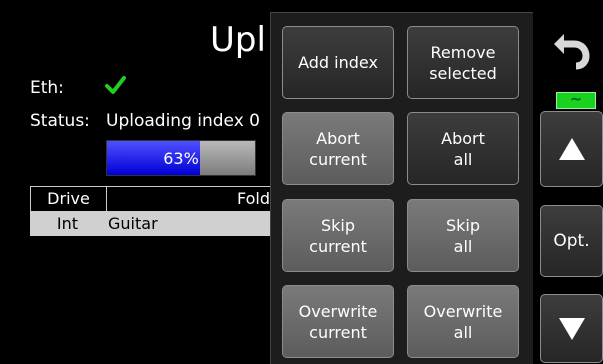 This screenshot has height=364, width=603. I want to click on progress-text: 63%, so click(181, 158).